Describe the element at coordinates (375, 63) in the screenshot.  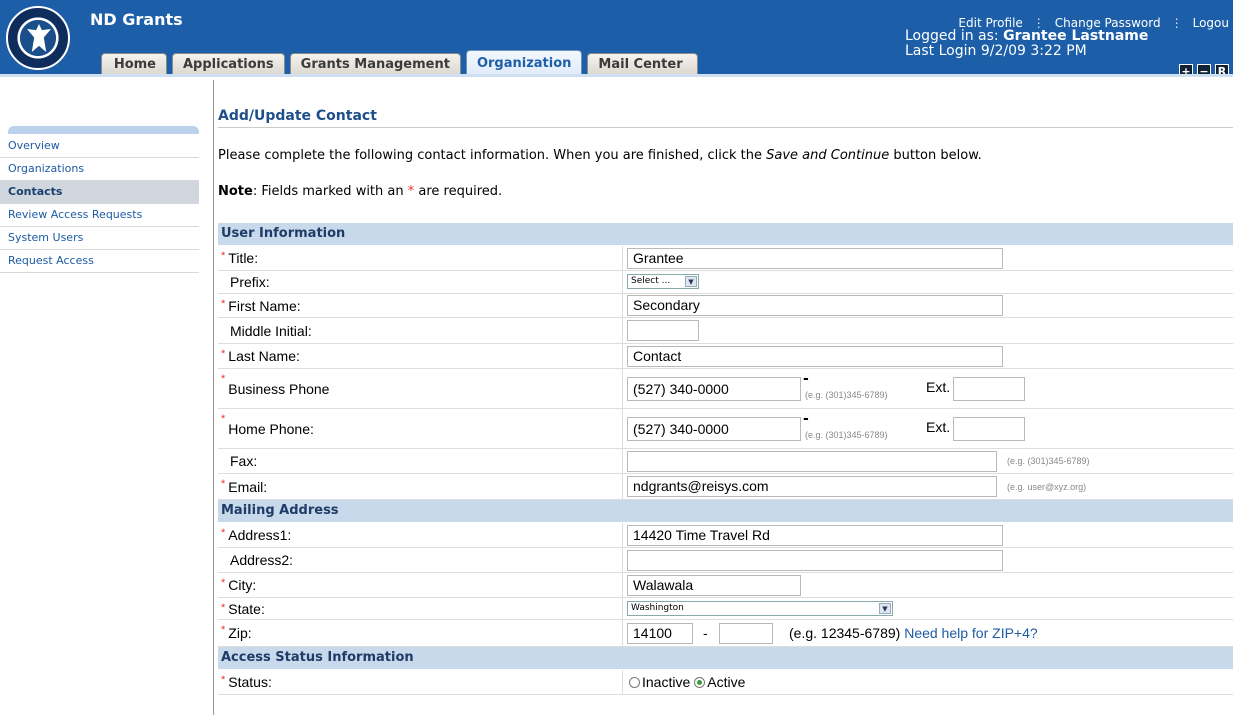
I see `tab-grants-management: Grants Management` at that location.